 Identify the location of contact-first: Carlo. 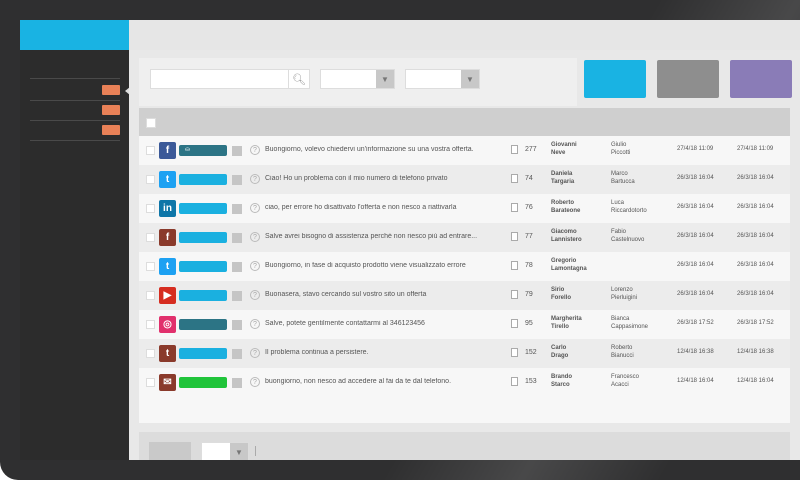
(559, 348).